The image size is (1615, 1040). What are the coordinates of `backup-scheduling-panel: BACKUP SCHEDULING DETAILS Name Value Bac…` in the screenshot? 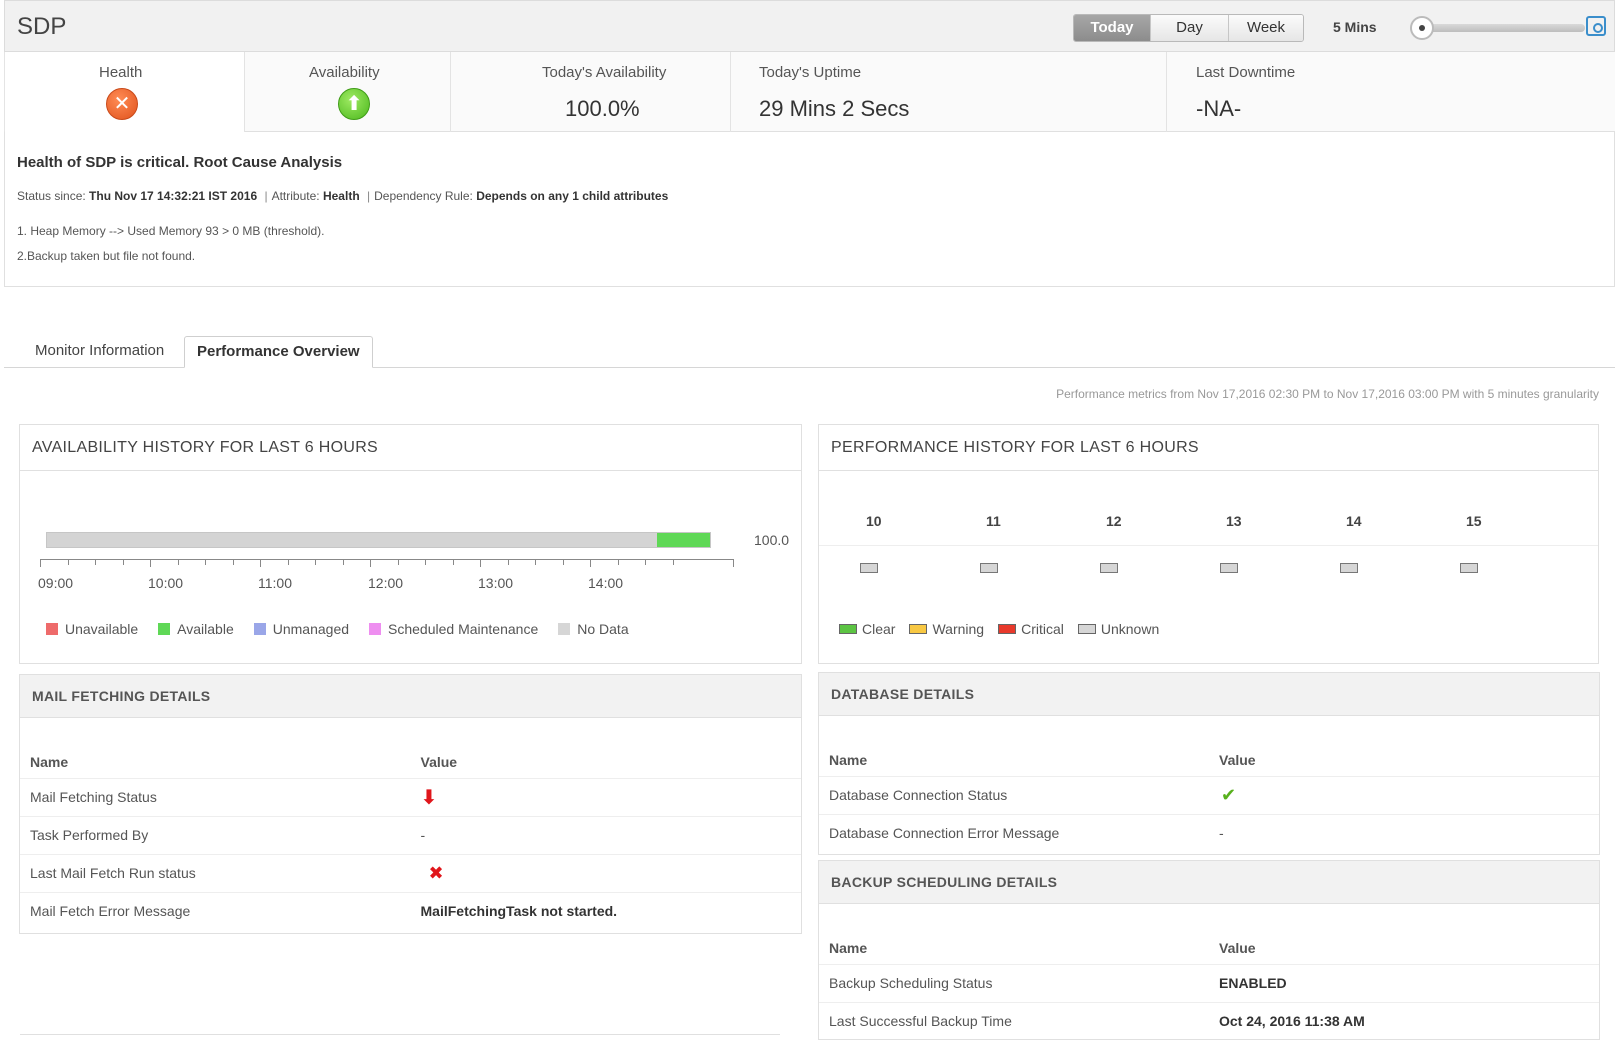 It's located at (1209, 950).